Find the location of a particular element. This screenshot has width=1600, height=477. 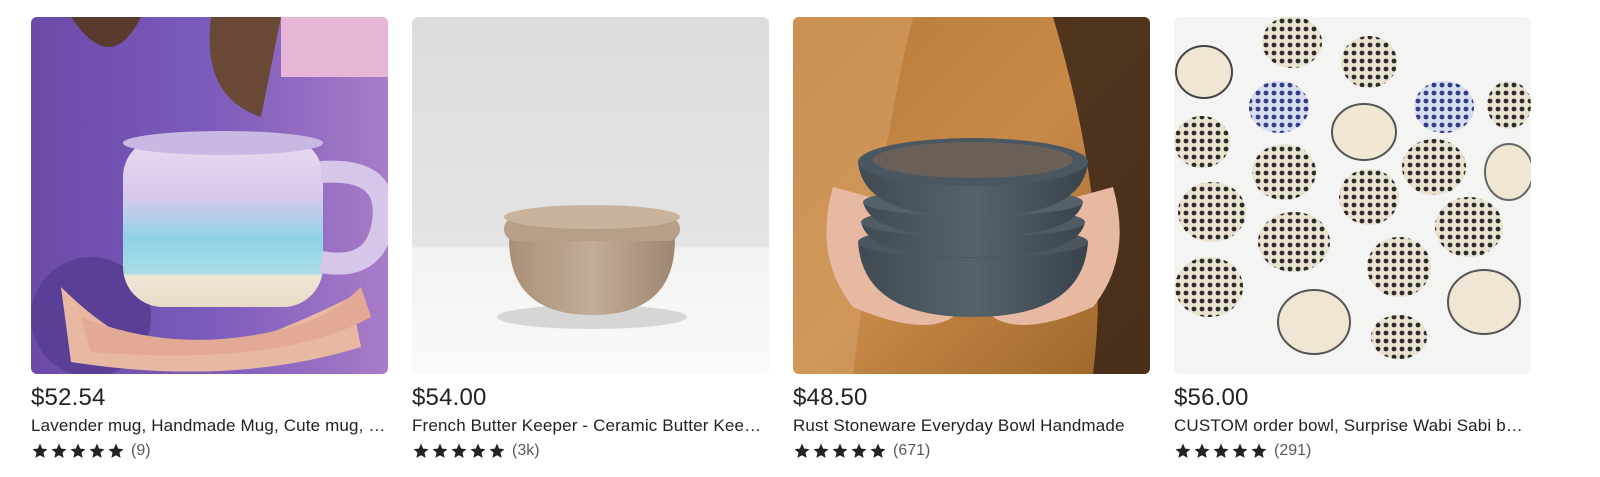

review-count: (291) is located at coordinates (1293, 450).